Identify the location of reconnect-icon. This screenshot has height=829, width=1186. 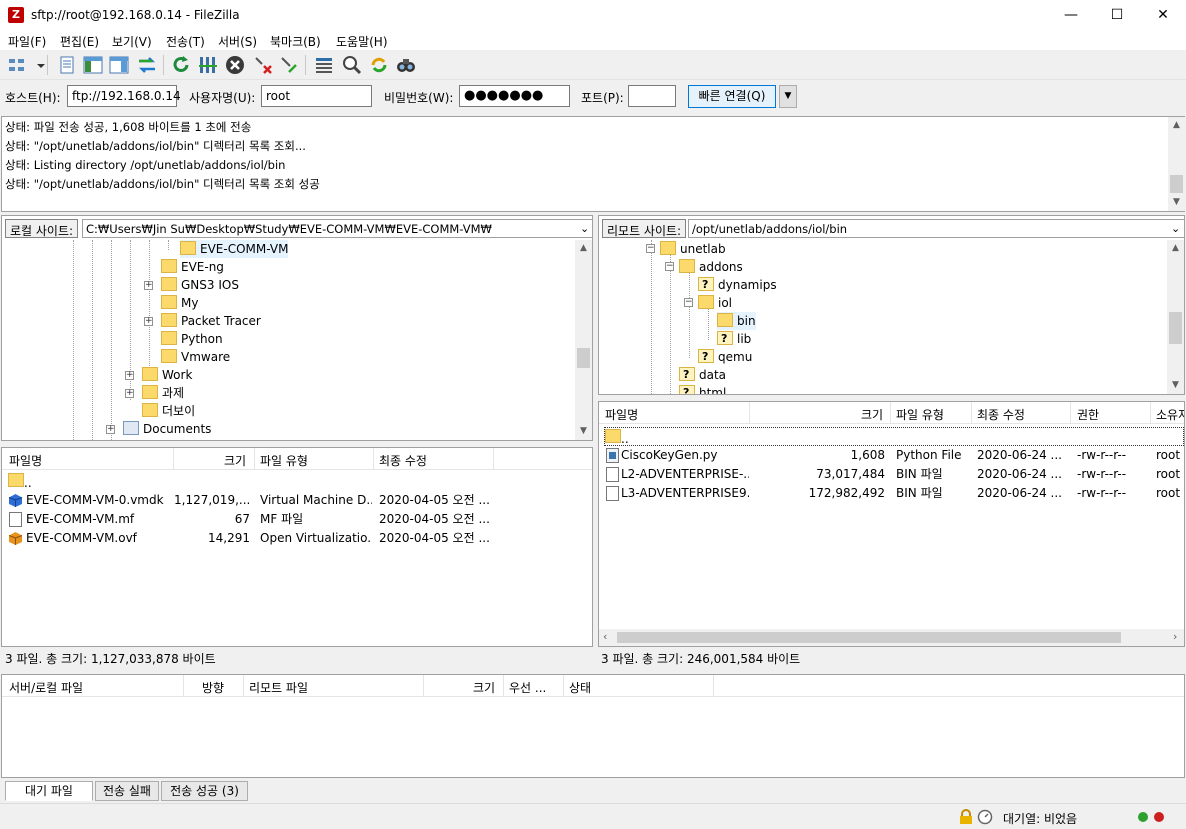
(289, 65).